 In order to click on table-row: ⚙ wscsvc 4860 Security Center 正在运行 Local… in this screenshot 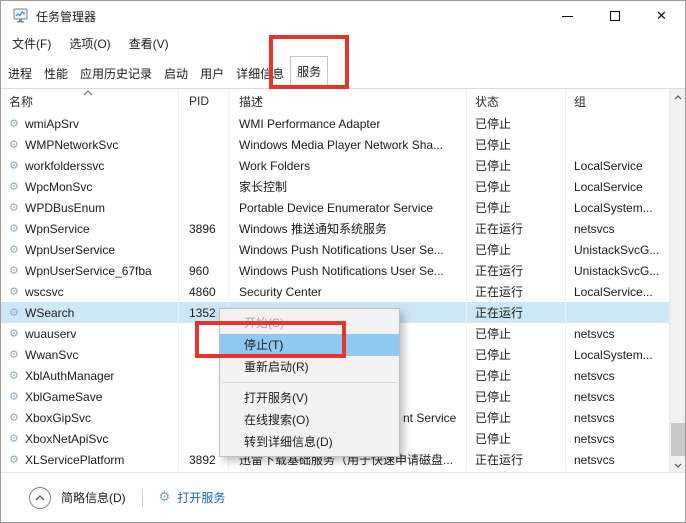, I will do `click(336, 291)`.